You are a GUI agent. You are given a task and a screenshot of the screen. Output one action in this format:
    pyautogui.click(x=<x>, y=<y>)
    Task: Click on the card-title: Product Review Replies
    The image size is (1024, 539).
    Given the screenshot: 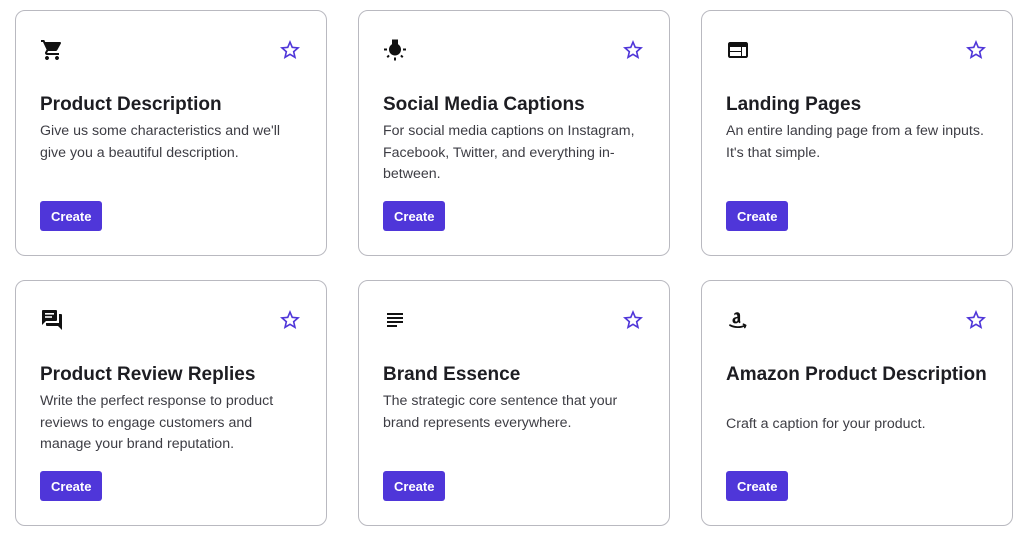 What is the action you would take?
    pyautogui.click(x=148, y=374)
    